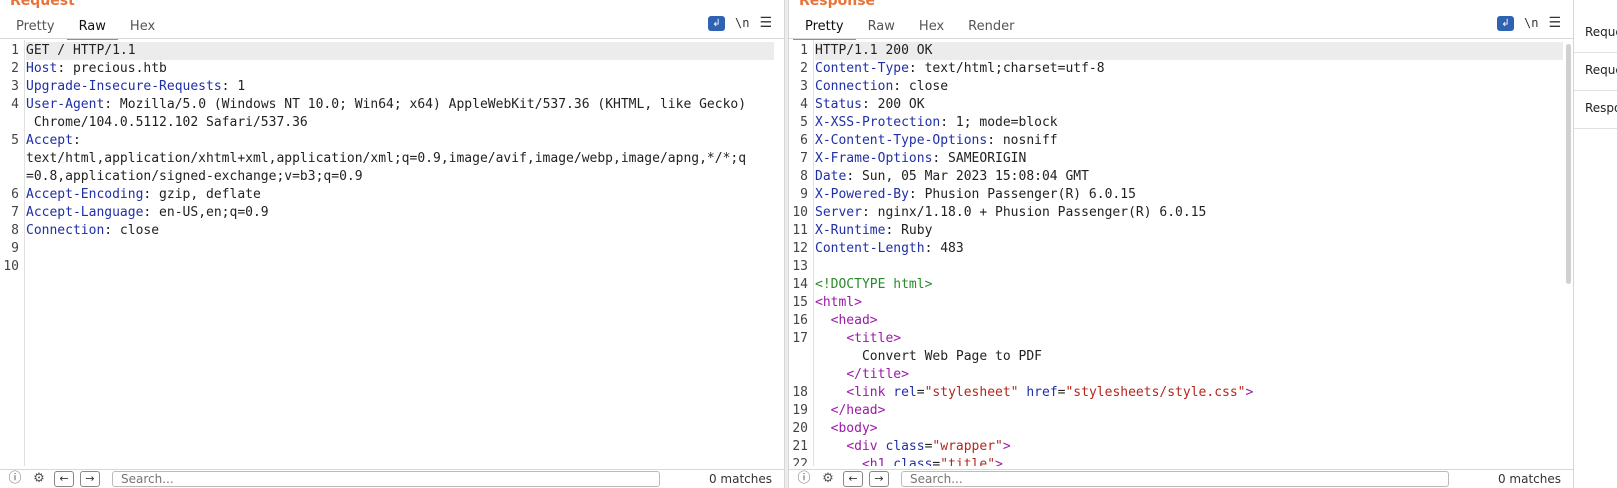 This screenshot has width=1617, height=488. I want to click on code-line: 3 Connection: close, so click(1176, 87).